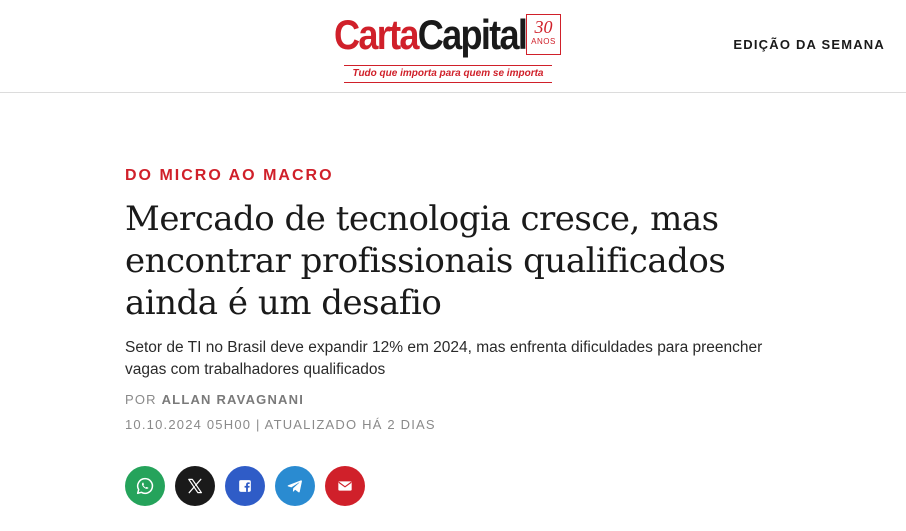  I want to click on dateline: 10.10.2024 05H00 | ATUALIZADO HÁ 2 DIAS, so click(280, 424).